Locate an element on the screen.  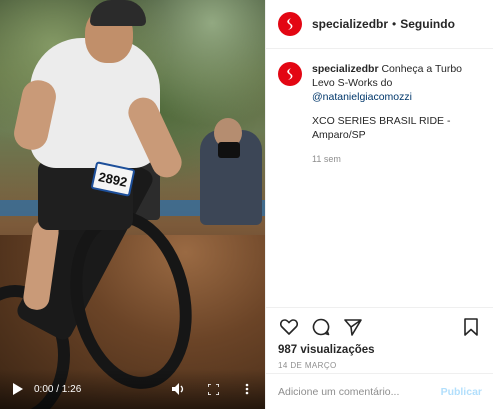
caption-event-line: XCO SERIES BRASIL RIDE - Amparo/SP is located at coordinates (381, 128).